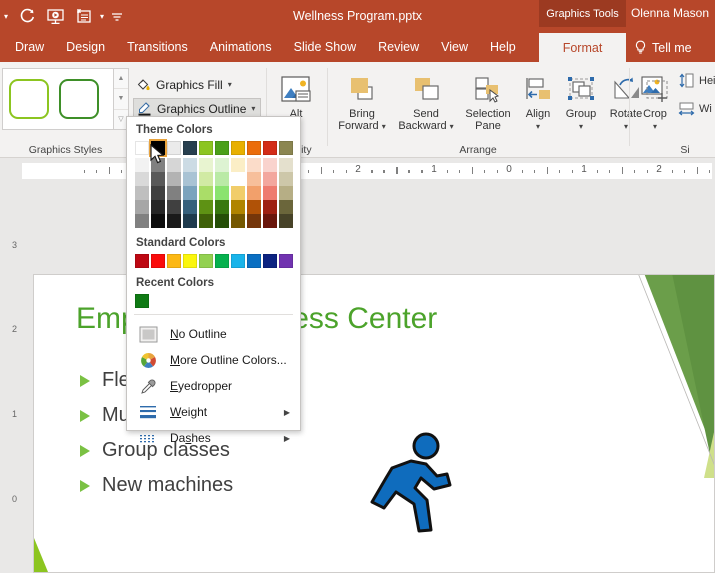 This screenshot has width=715, height=573. Describe the element at coordinates (454, 47) in the screenshot. I see `tab-view: View` at that location.